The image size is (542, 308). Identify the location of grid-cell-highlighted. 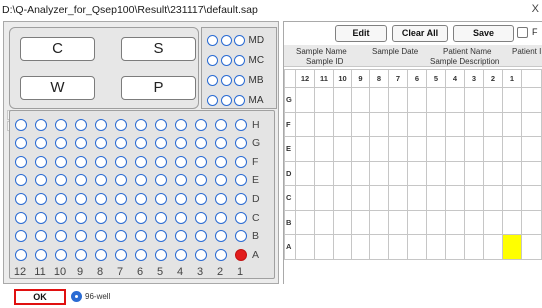
(512, 247).